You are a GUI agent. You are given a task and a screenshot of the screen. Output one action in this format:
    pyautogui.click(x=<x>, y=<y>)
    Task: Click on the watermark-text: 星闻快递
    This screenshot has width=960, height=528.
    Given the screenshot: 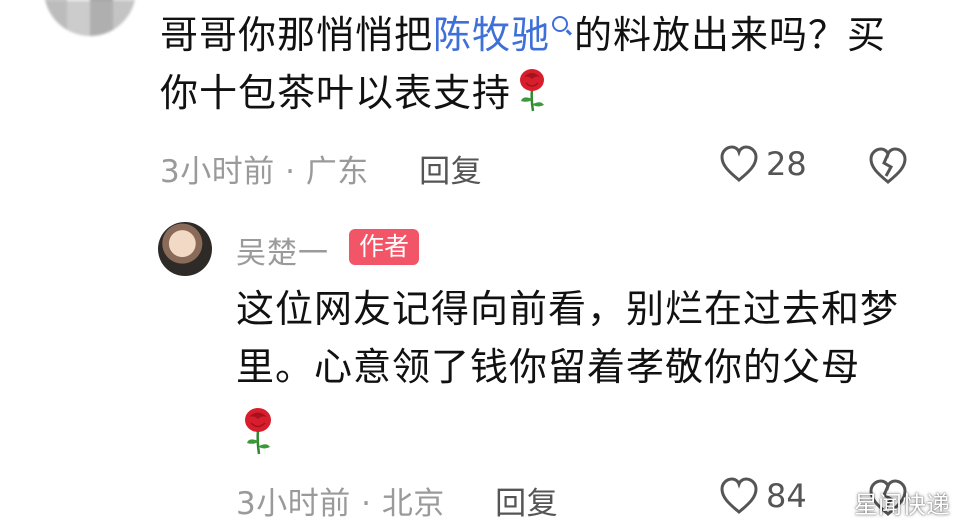 What is the action you would take?
    pyautogui.click(x=902, y=505)
    